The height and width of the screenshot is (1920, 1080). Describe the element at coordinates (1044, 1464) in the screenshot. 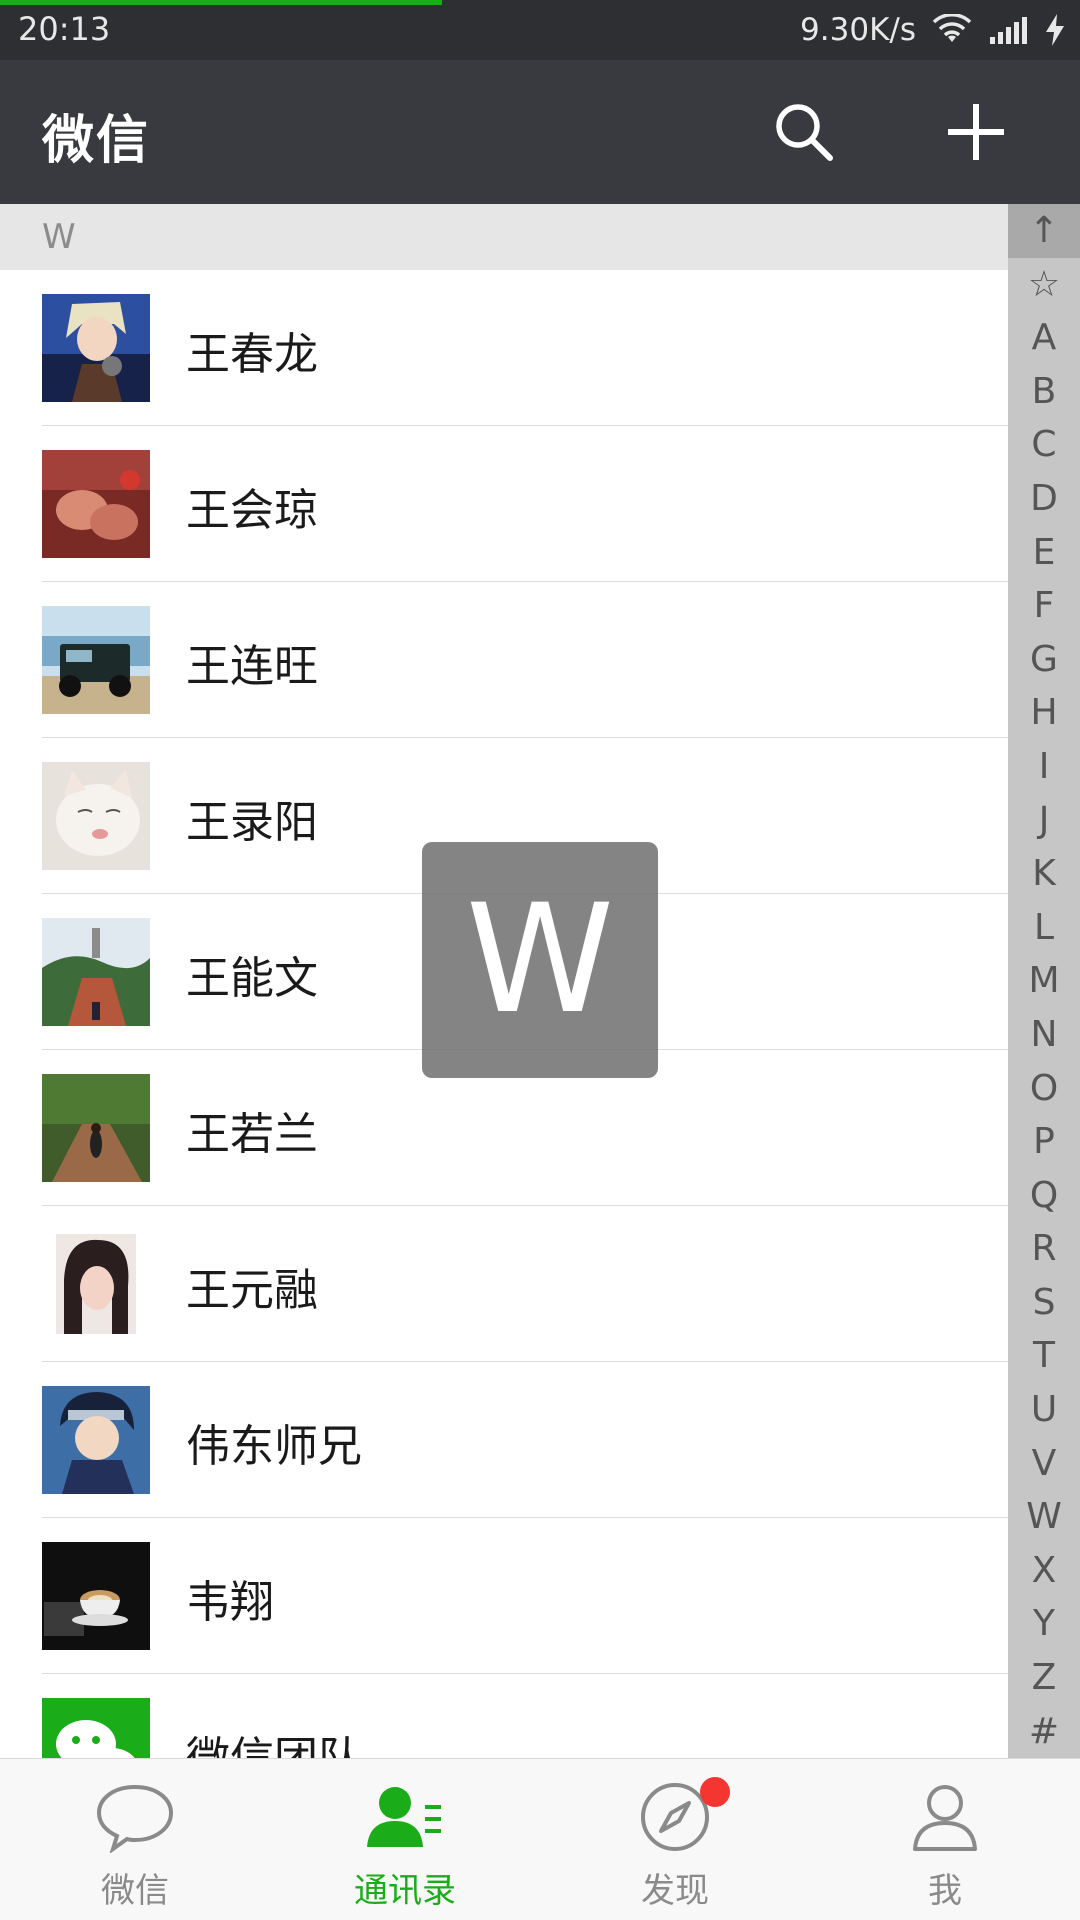

I see `index-item-v: V` at that location.